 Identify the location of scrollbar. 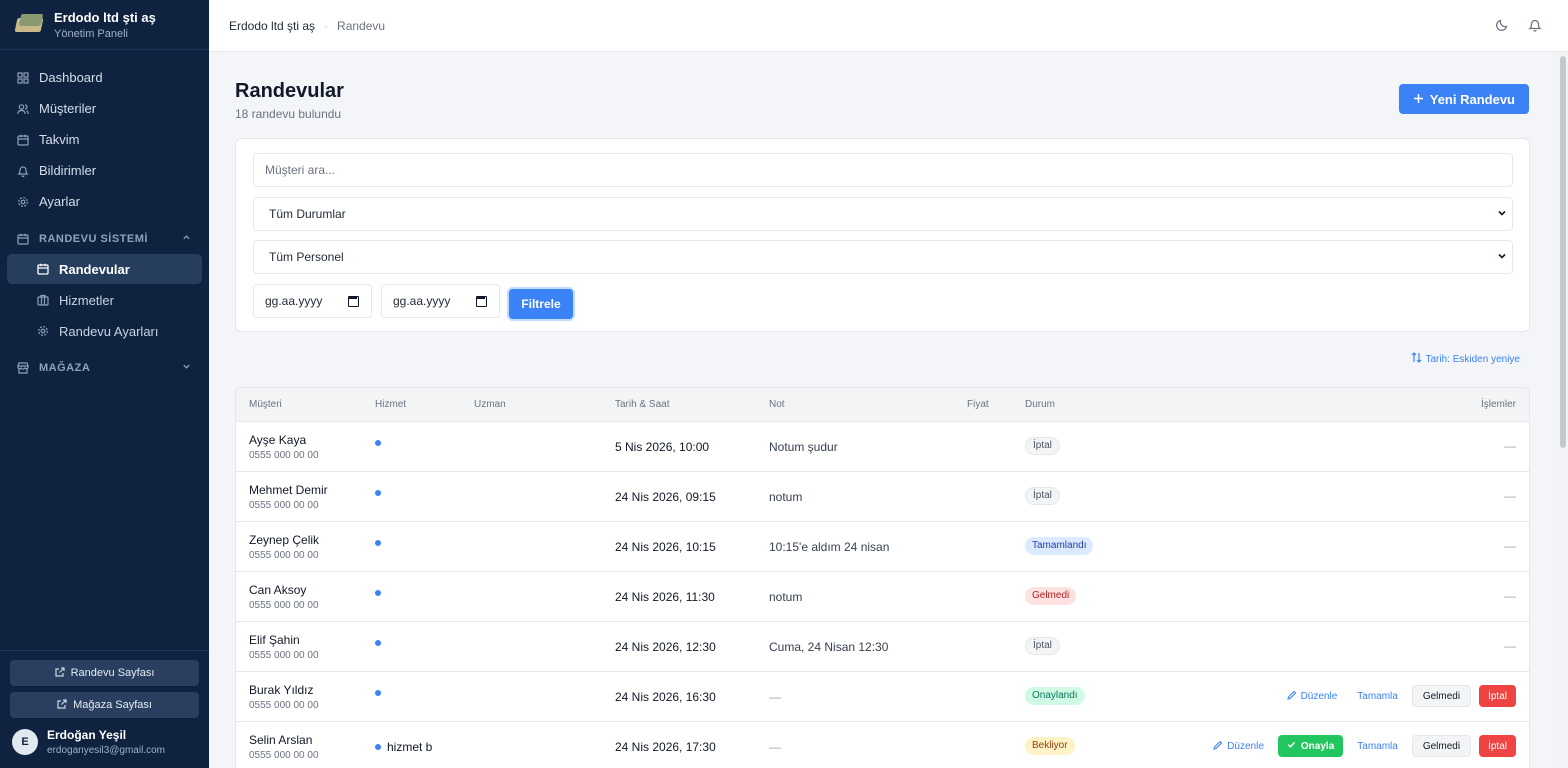
(1563, 410).